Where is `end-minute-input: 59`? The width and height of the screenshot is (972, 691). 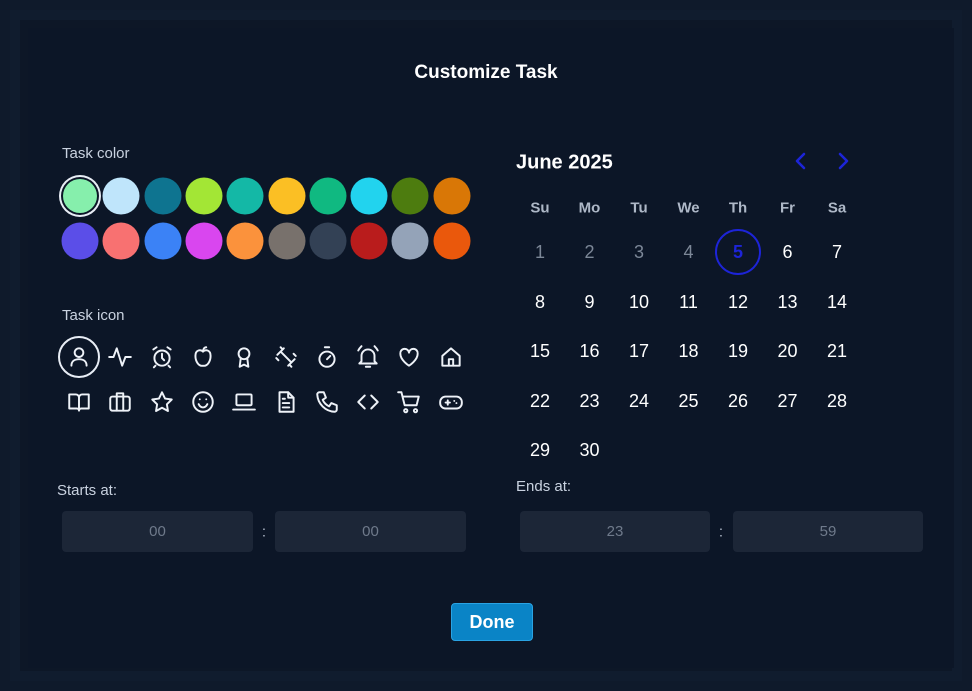 end-minute-input: 59 is located at coordinates (828, 531).